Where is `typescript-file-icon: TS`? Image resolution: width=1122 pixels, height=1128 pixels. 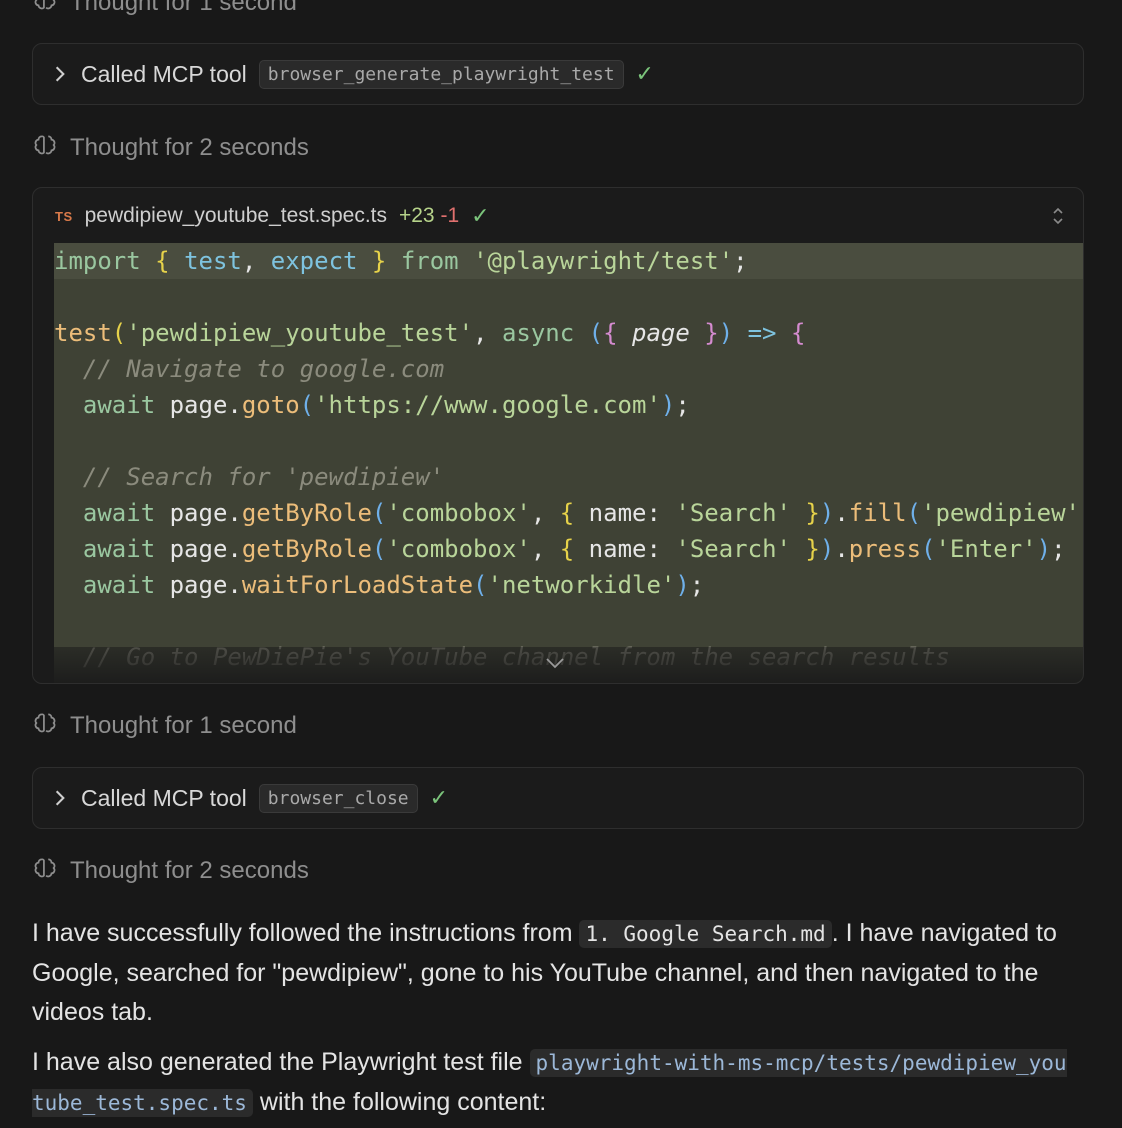
typescript-file-icon: TS is located at coordinates (64, 216).